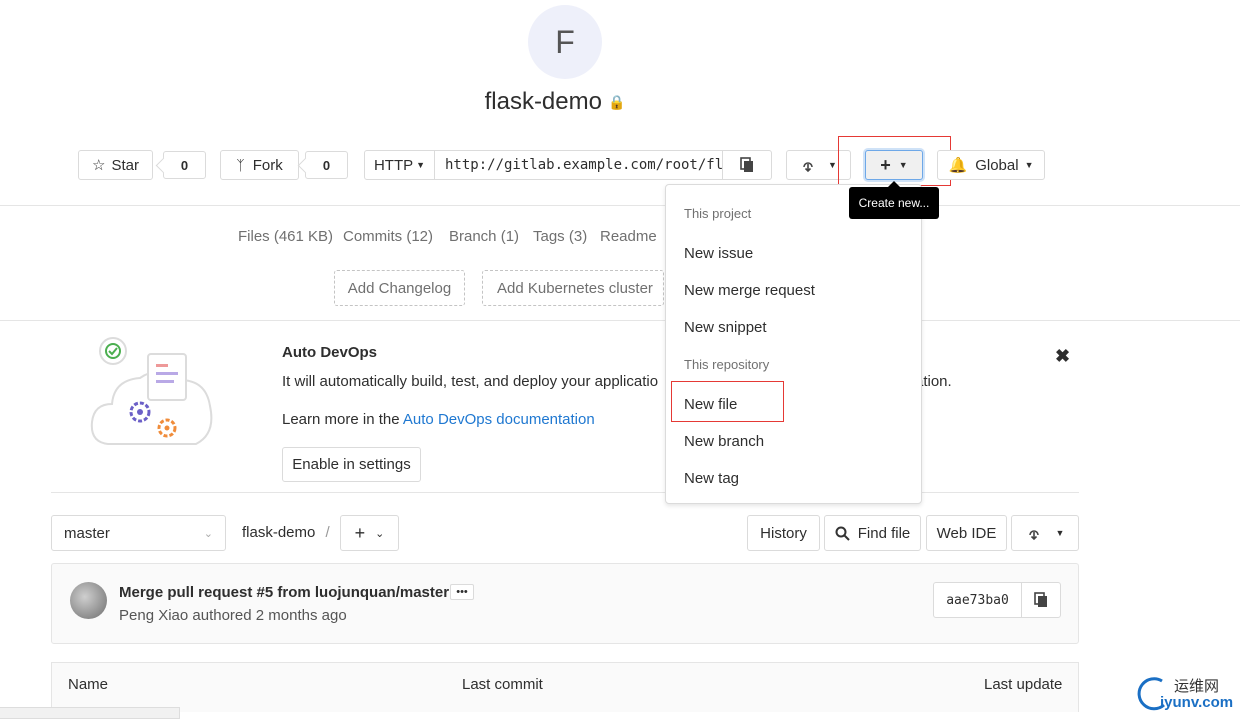 The width and height of the screenshot is (1240, 719). I want to click on add-changelog-button: Add Changelog, so click(399, 288).